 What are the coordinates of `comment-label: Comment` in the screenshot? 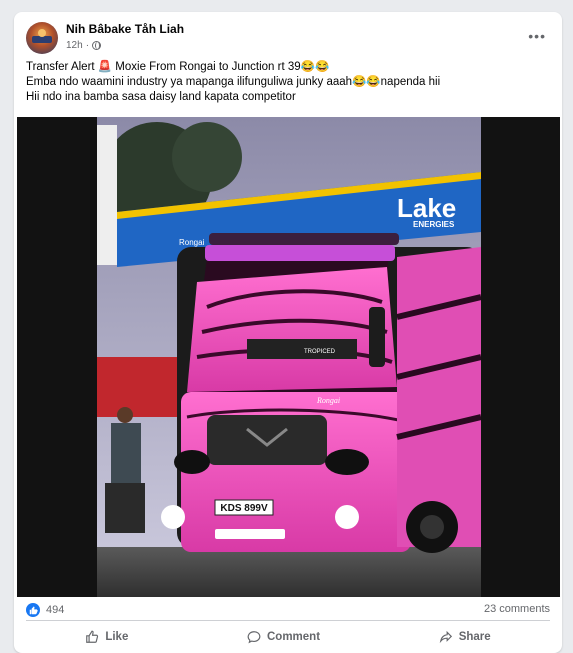 It's located at (294, 637).